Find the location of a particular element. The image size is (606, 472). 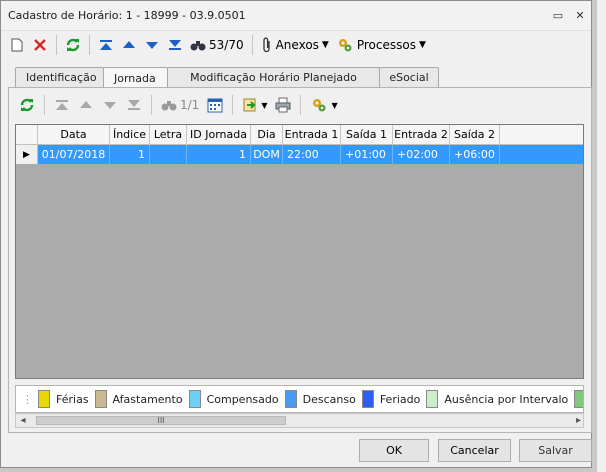

grid-next-button is located at coordinates (110, 105).